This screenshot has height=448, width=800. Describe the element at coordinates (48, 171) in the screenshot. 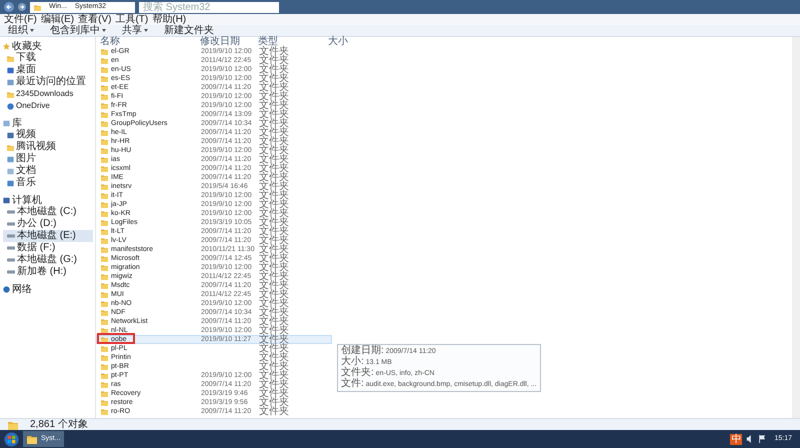

I see `navigation-item: 文档` at that location.